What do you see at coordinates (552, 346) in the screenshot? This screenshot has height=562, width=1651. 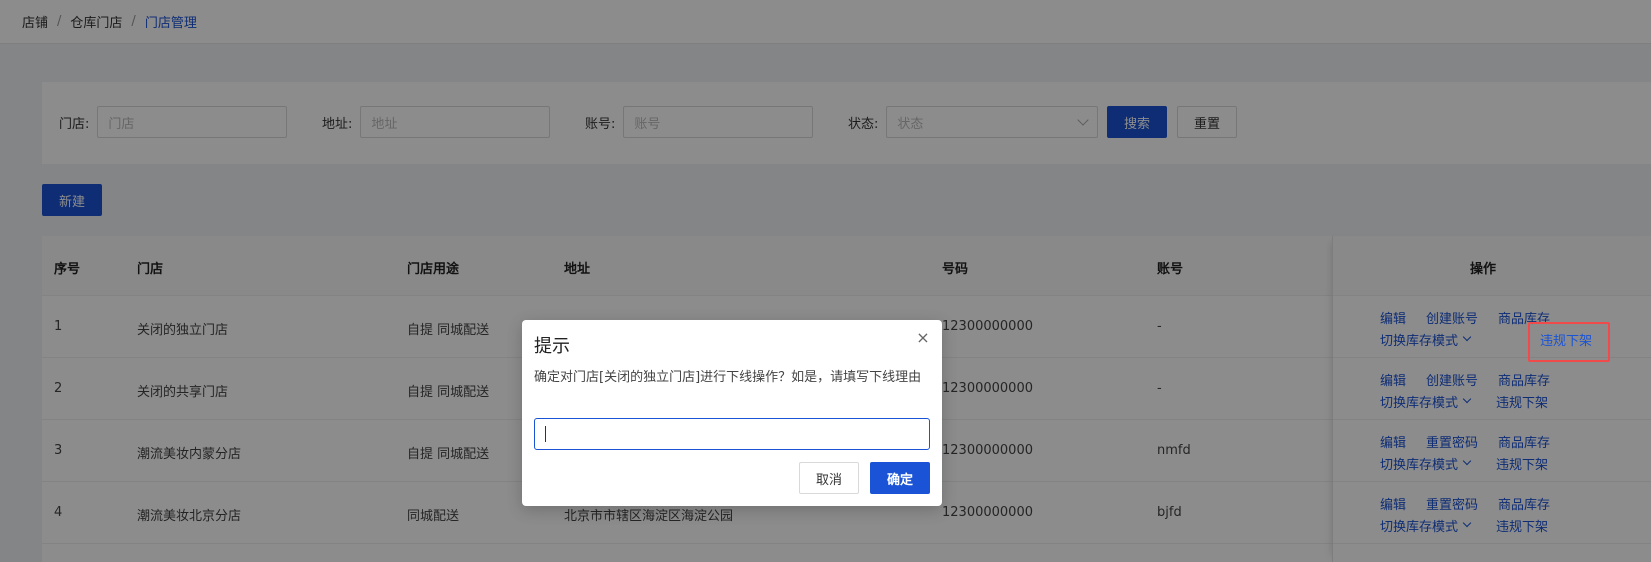 I see `dialog-title: 提示` at bounding box center [552, 346].